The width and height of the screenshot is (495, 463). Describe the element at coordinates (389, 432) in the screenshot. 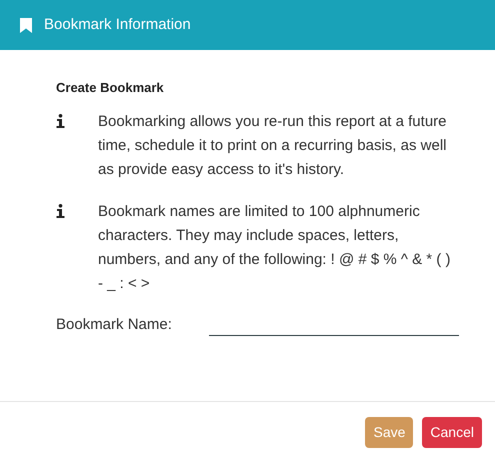

I see `save-button: Save` at that location.